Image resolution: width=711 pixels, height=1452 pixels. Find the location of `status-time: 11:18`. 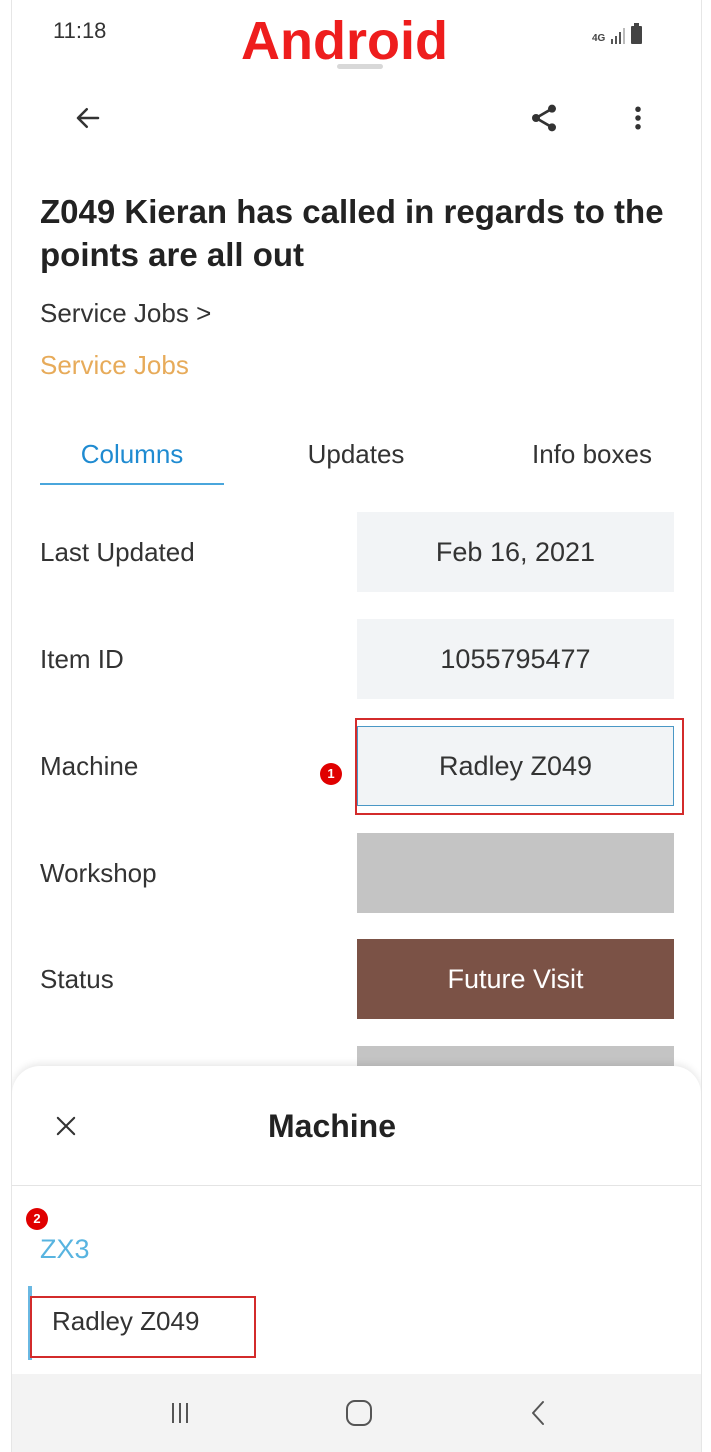

status-time: 11:18 is located at coordinates (80, 30).